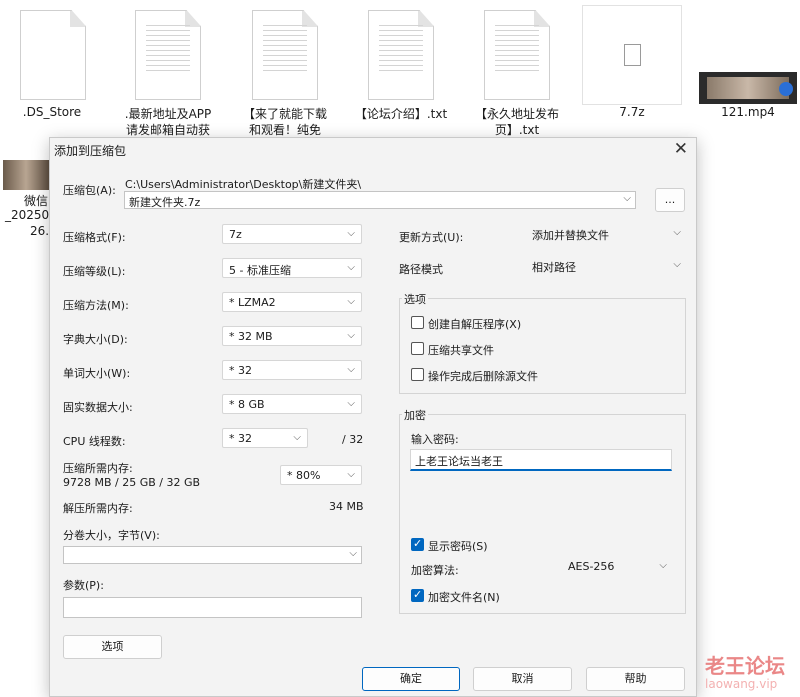  Describe the element at coordinates (304, 475) in the screenshot. I see `memory-percent-value: * 80%` at that location.